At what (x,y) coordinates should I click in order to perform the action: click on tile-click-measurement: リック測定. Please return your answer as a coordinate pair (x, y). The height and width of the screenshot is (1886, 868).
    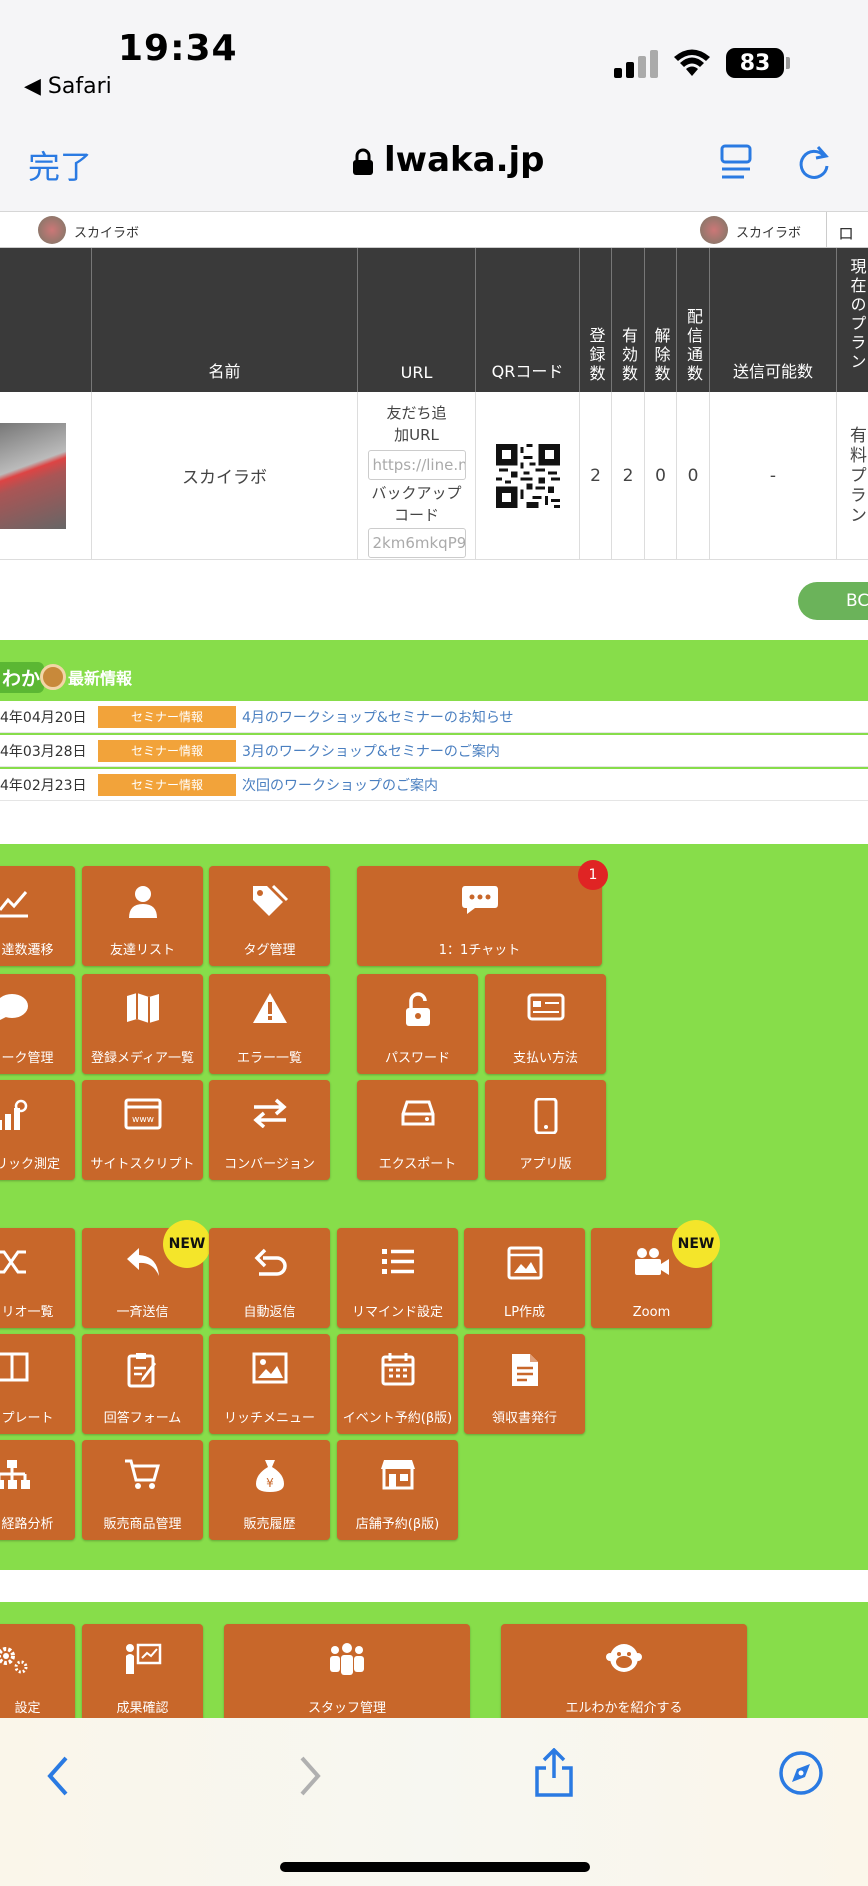
    Looking at the image, I should click on (37, 1130).